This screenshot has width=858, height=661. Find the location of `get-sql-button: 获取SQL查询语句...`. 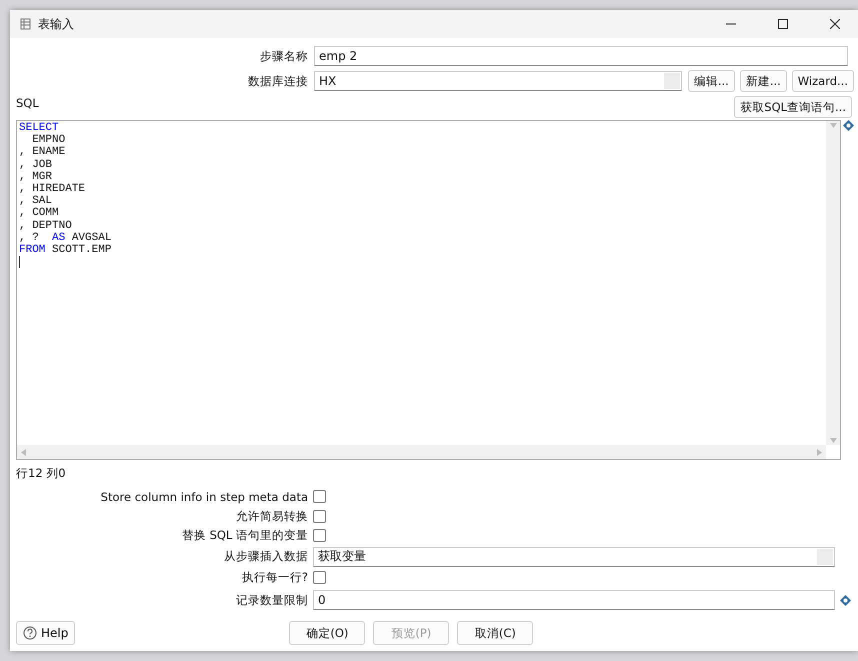

get-sql-button: 获取SQL查询语句... is located at coordinates (793, 107).